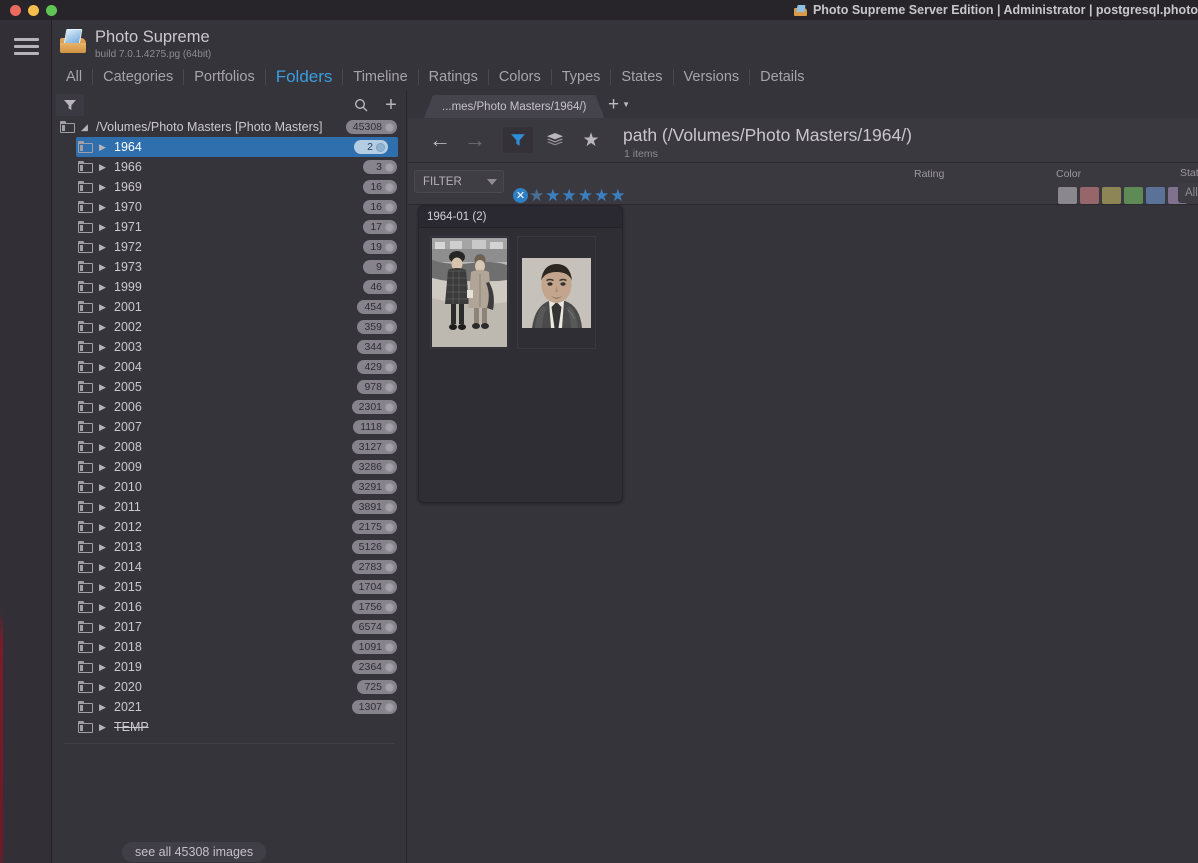  I want to click on folder-row-2001: ▶ 2001 454, so click(229, 307).